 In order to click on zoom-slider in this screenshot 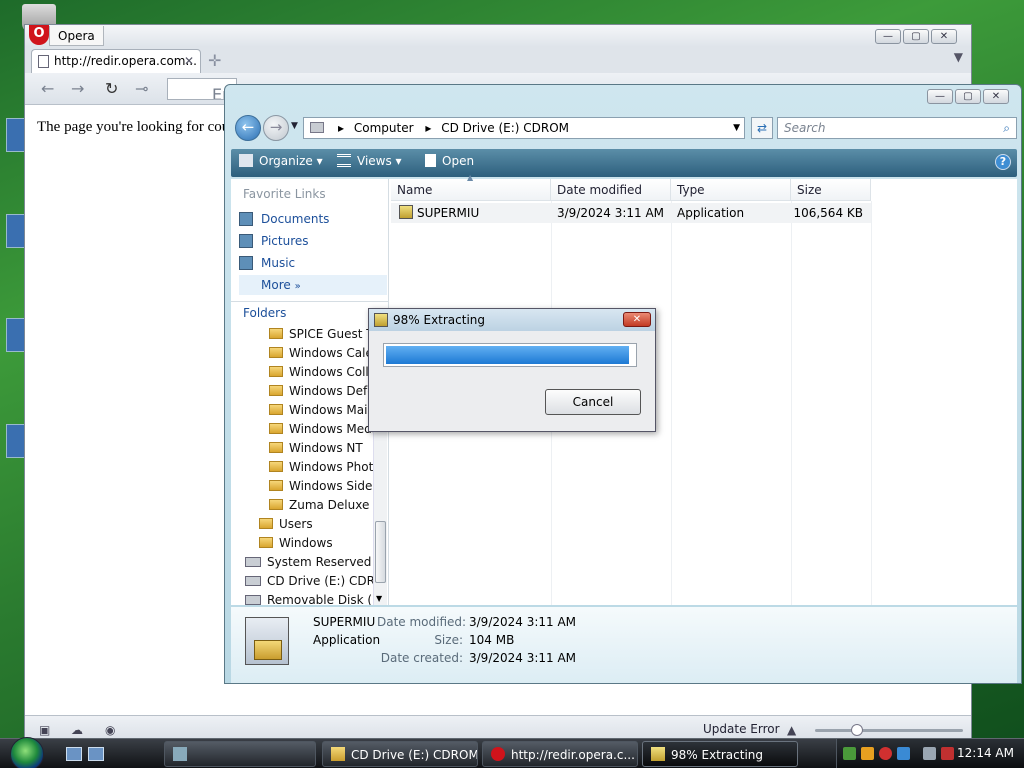, I will do `click(889, 730)`.